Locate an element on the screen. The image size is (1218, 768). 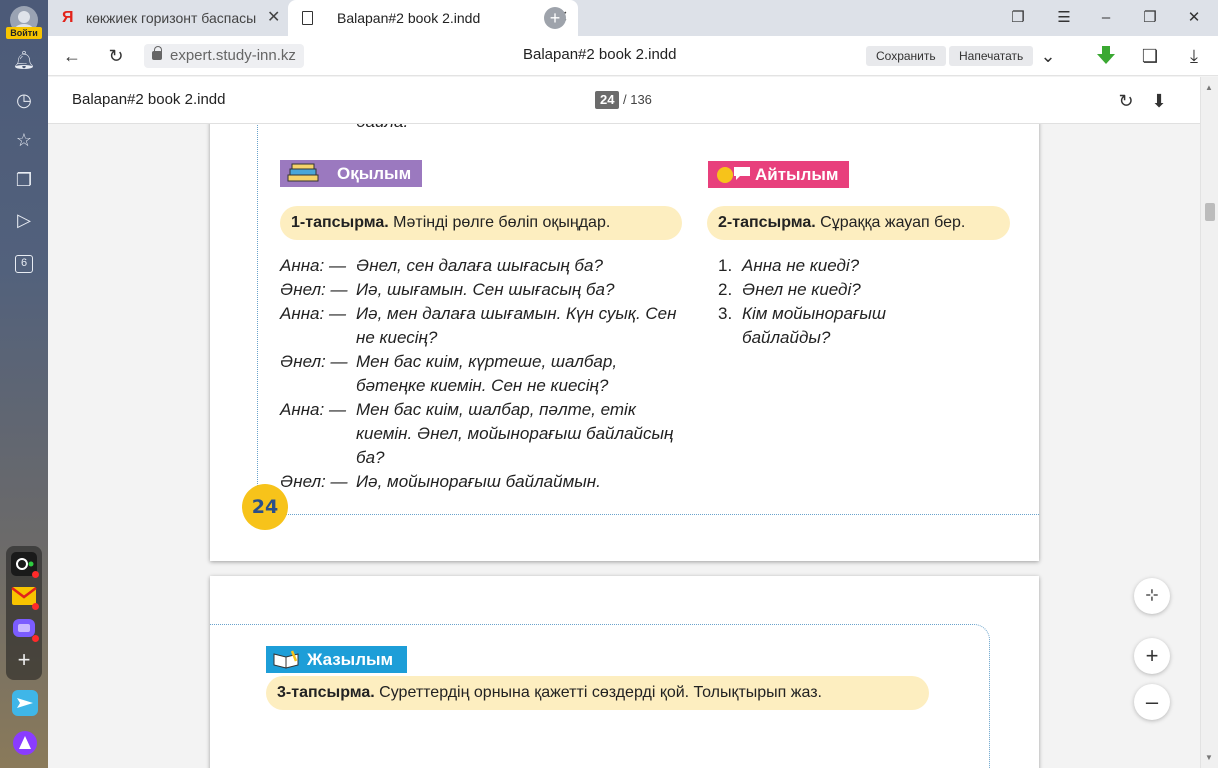
question-text: Анна не киеді? is located at coordinates (801, 265).